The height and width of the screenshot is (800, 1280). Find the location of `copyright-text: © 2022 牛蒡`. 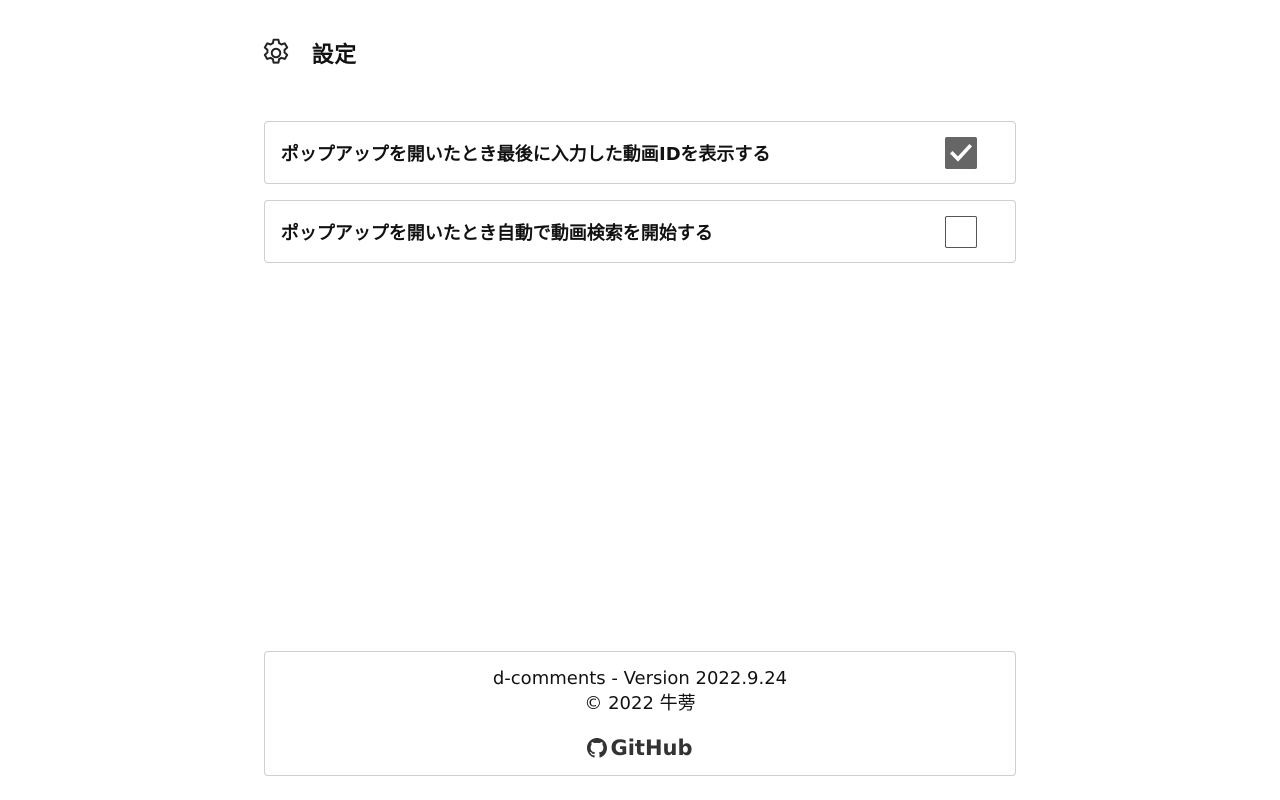

copyright-text: © 2022 牛蒡 is located at coordinates (640, 703).